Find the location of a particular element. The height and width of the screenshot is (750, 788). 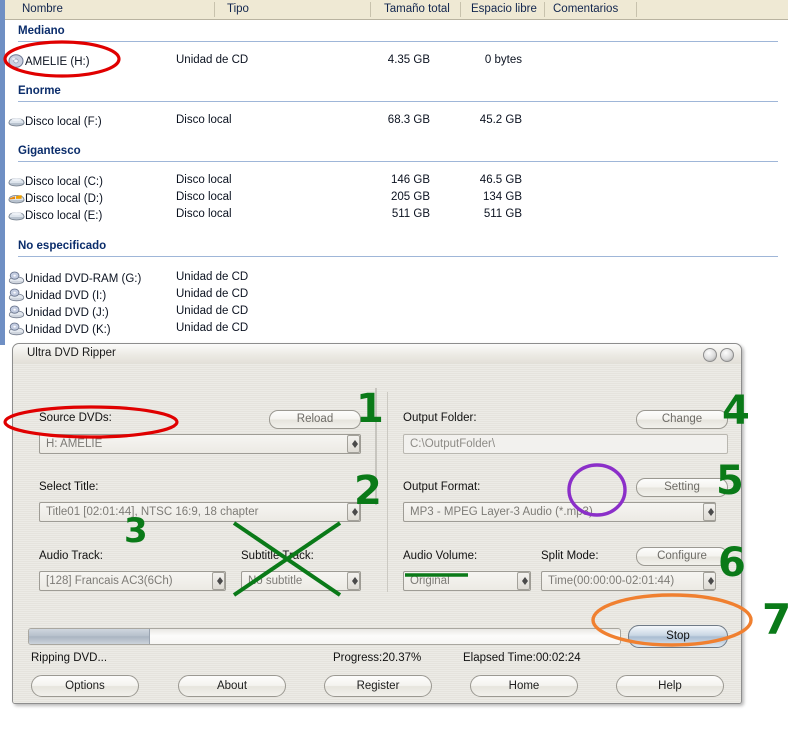

source-dvds-spinner is located at coordinates (353, 444).